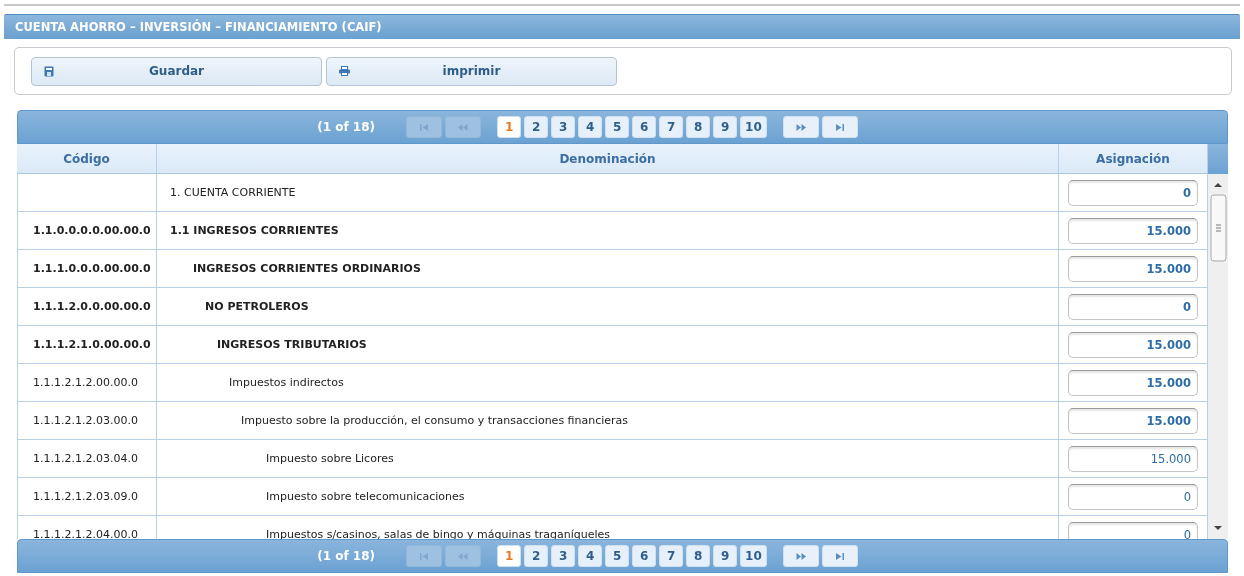 This screenshot has width=1244, height=576. I want to click on table-cell: 1.1.1.0.0.0.00.00.0, so click(87, 268).